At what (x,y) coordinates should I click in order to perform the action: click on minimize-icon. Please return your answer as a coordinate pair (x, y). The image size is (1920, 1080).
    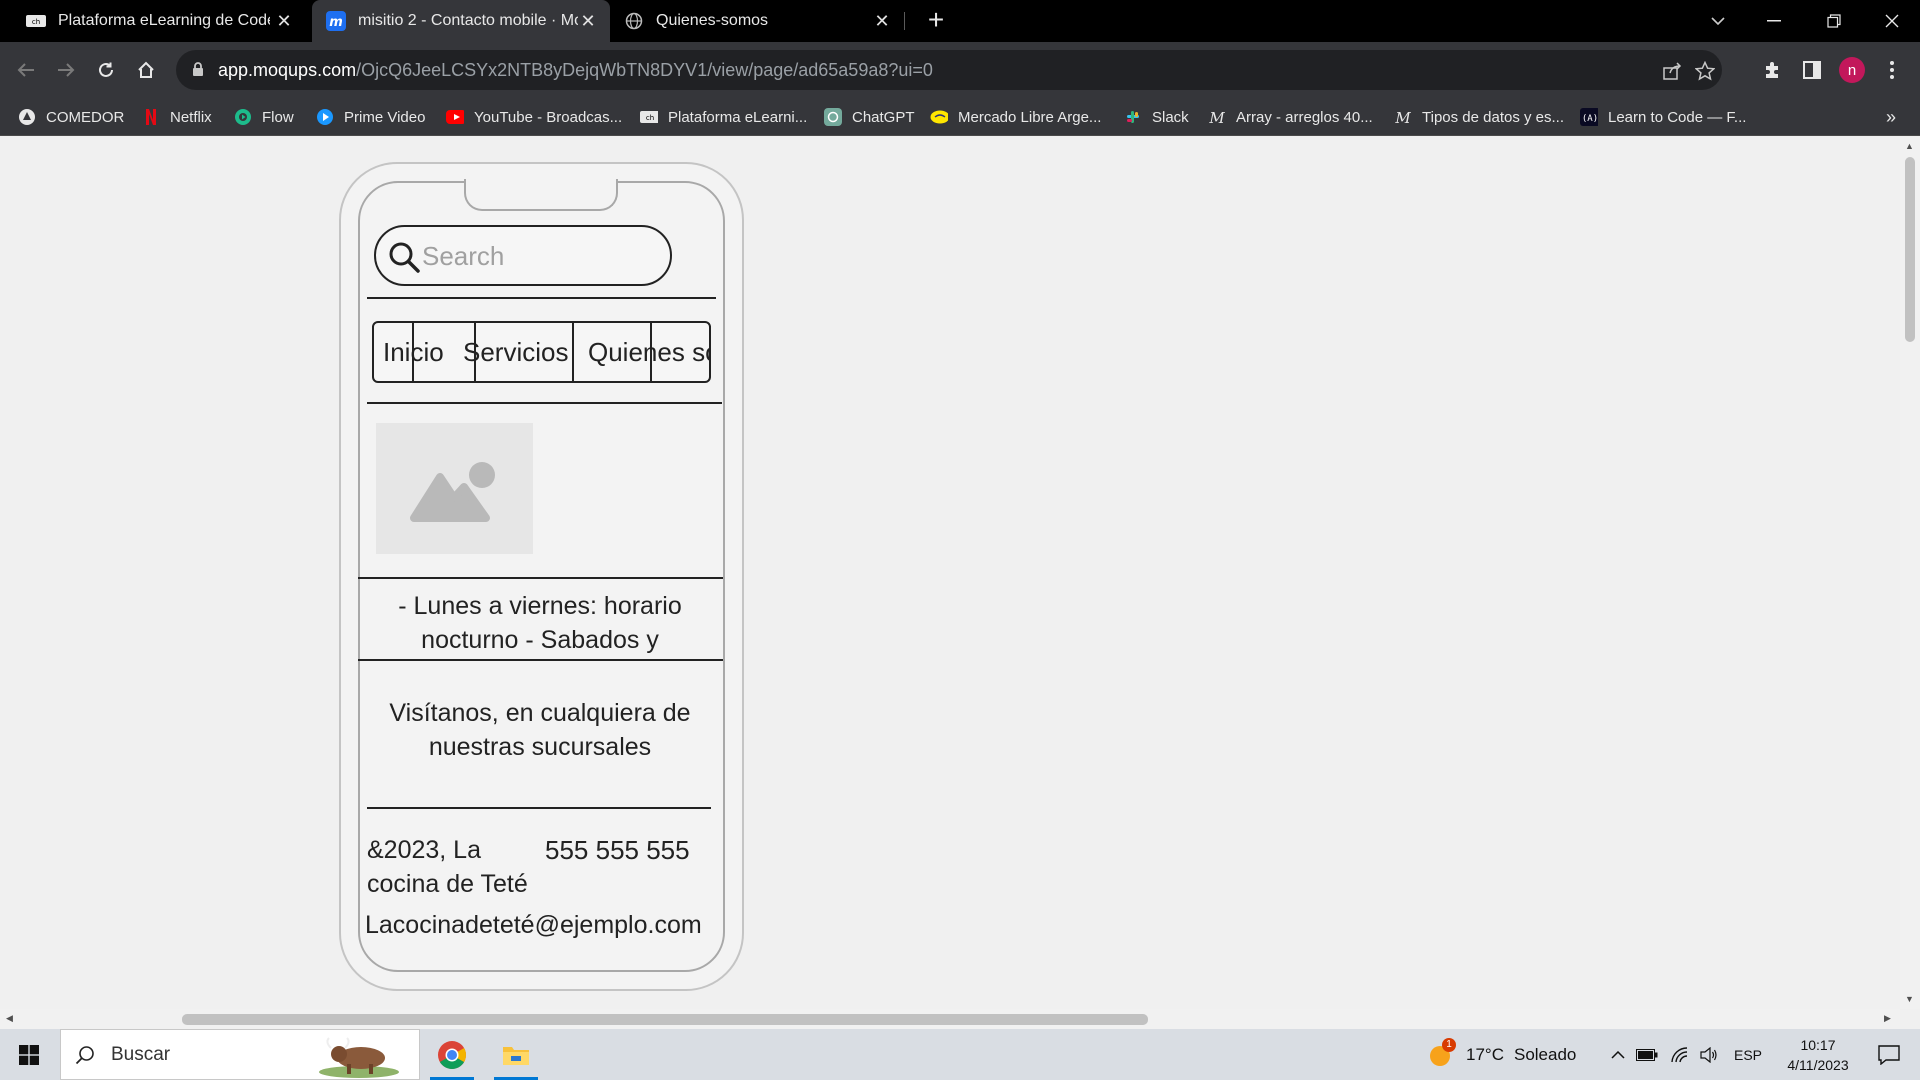
    Looking at the image, I should click on (1774, 21).